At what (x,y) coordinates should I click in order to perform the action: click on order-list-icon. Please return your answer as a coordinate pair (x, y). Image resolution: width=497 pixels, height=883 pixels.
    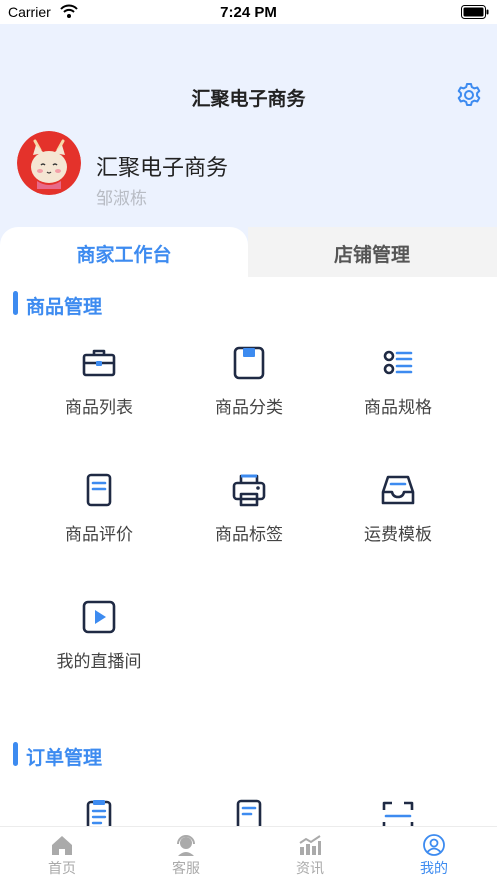
    Looking at the image, I should click on (99, 813).